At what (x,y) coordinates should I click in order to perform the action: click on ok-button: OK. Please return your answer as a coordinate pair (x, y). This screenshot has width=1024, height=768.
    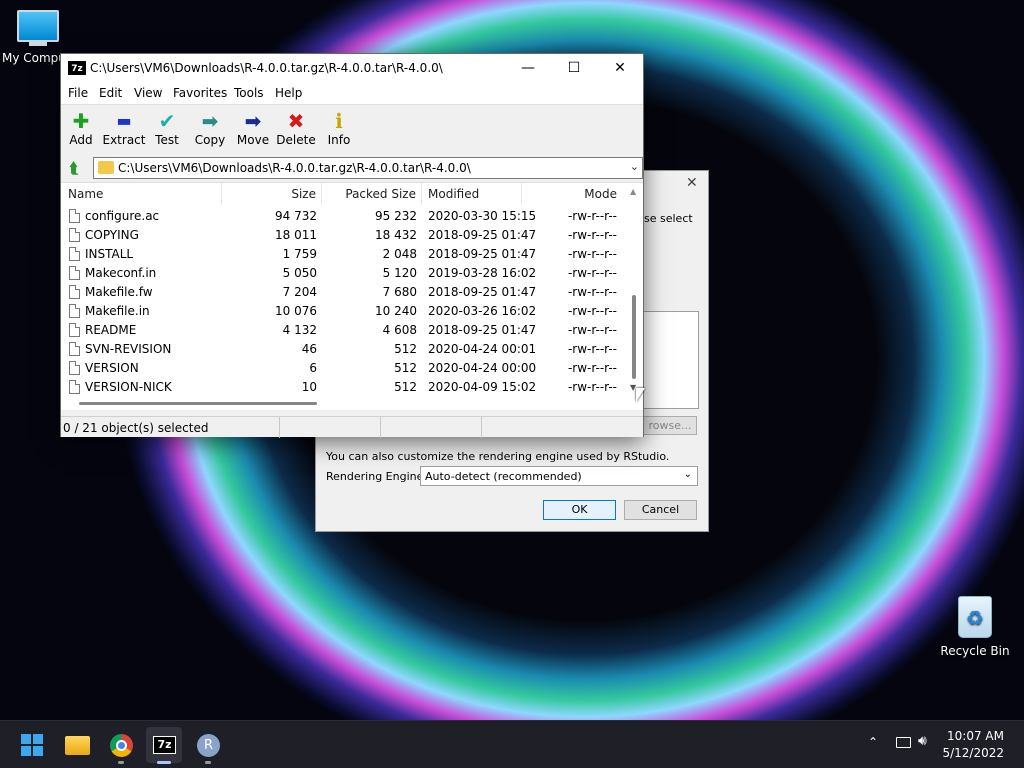
    Looking at the image, I should click on (579, 510).